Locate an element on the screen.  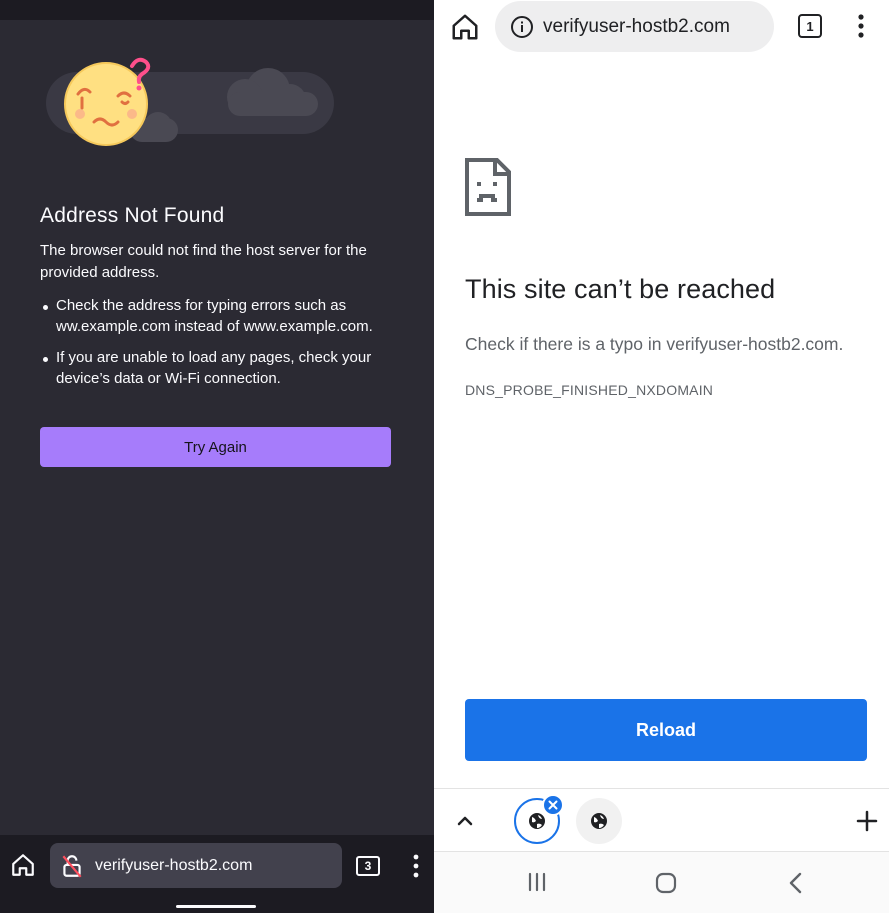
tabs-counter: 3 is located at coordinates (368, 866).